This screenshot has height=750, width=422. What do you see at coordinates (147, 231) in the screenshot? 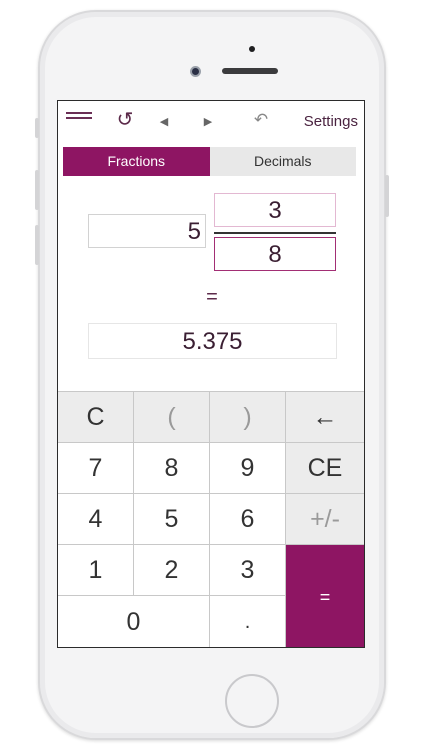
I see `whole-number-input: 5` at bounding box center [147, 231].